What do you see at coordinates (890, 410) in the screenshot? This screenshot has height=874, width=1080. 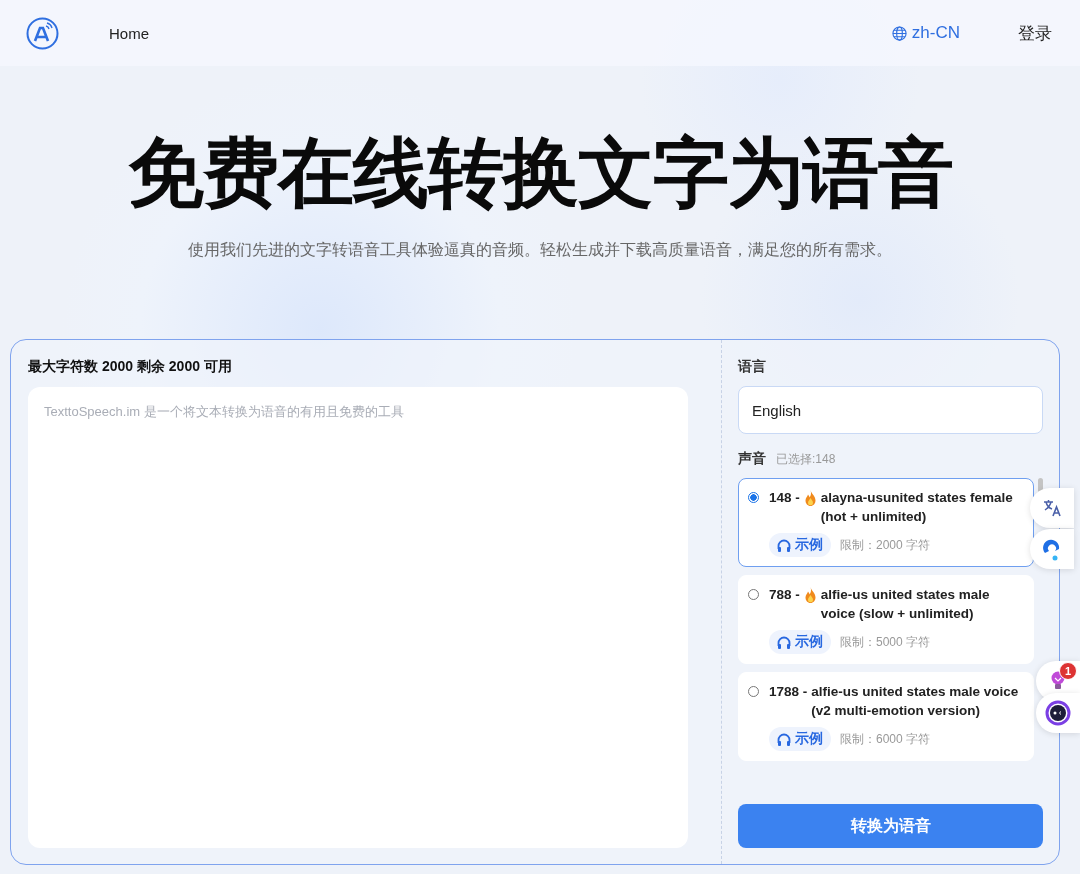 I see `language-select: English` at bounding box center [890, 410].